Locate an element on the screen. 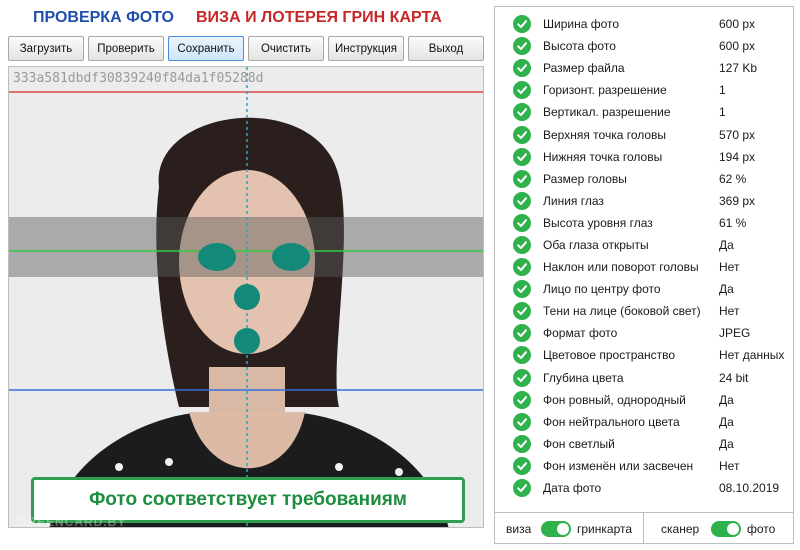  check-row: Глубина цвета 24 bit is located at coordinates (644, 378).